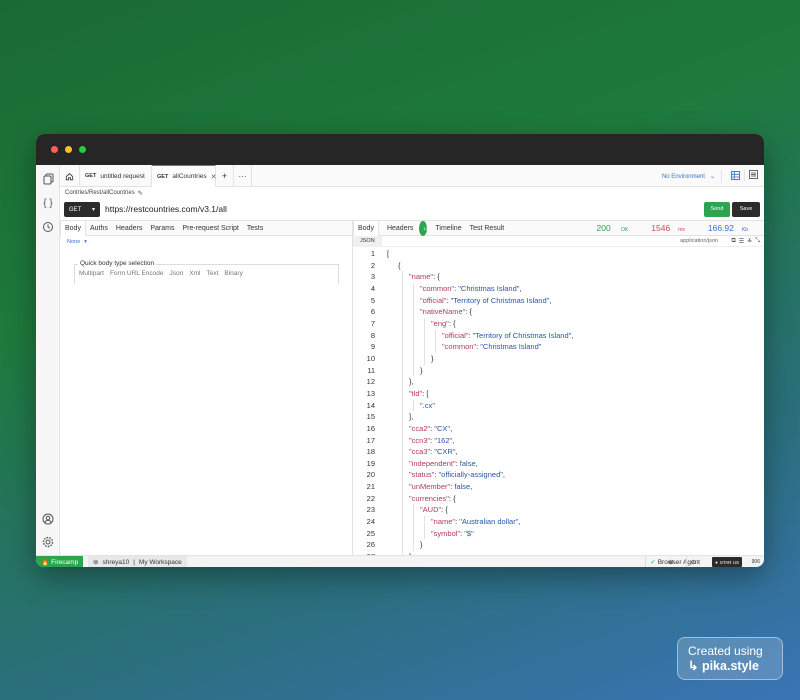 Image resolution: width=800 pixels, height=700 pixels. What do you see at coordinates (366, 228) in the screenshot?
I see `tab-response-body: Body` at bounding box center [366, 228].